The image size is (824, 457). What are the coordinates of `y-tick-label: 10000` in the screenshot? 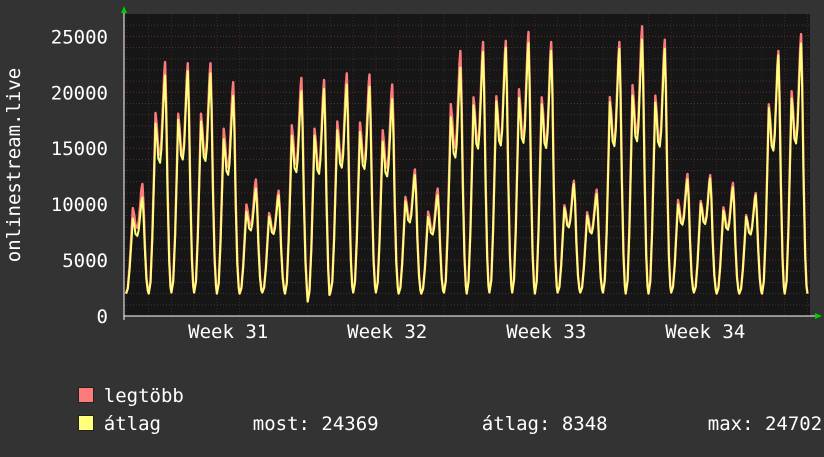 It's located at (79, 205).